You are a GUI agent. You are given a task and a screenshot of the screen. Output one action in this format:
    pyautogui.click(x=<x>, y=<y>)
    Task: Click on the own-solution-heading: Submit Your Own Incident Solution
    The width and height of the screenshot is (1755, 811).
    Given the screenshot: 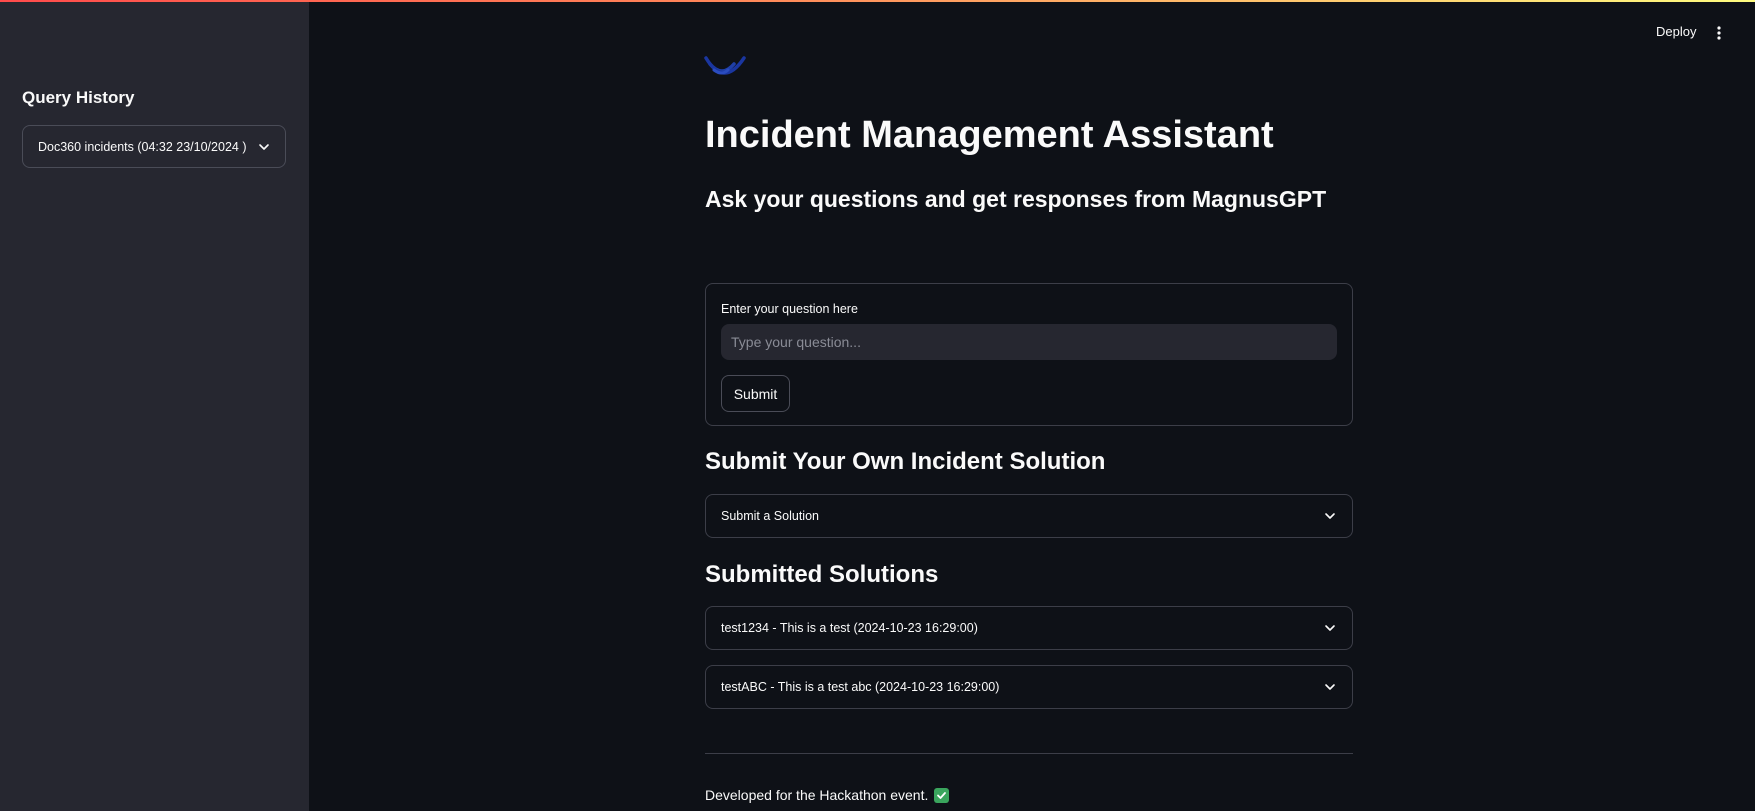 What is the action you would take?
    pyautogui.click(x=905, y=461)
    